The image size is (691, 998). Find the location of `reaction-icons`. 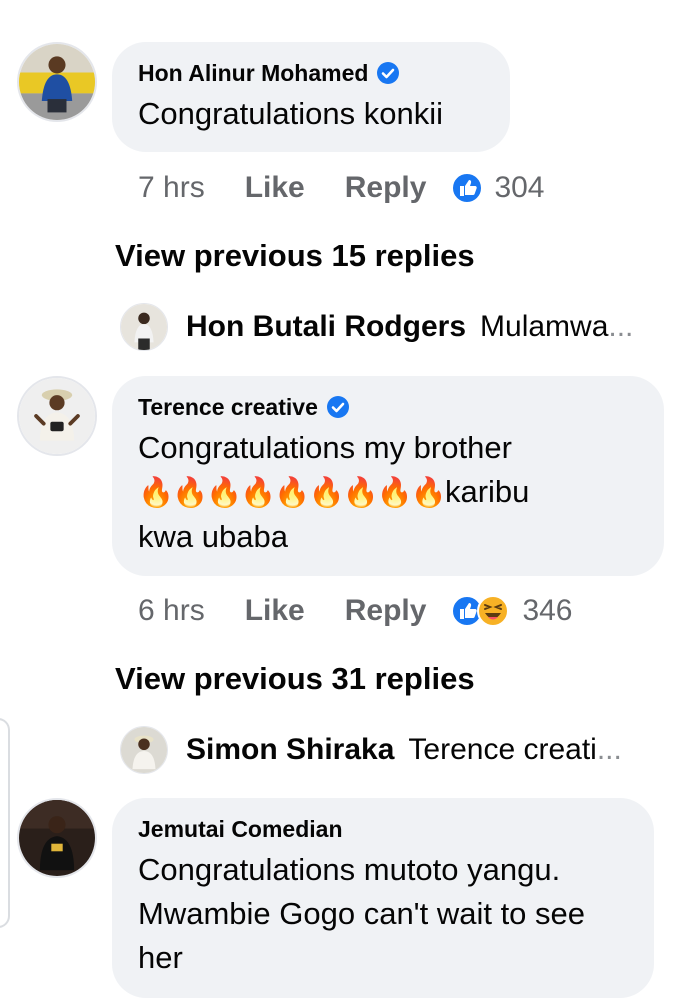

reaction-icons is located at coordinates (480, 611).